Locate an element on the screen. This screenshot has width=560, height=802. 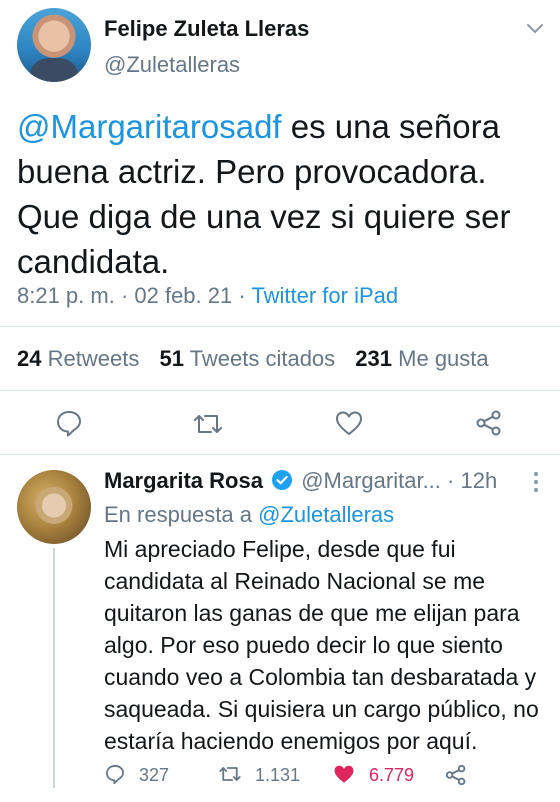
verified-icon is located at coordinates (282, 483).